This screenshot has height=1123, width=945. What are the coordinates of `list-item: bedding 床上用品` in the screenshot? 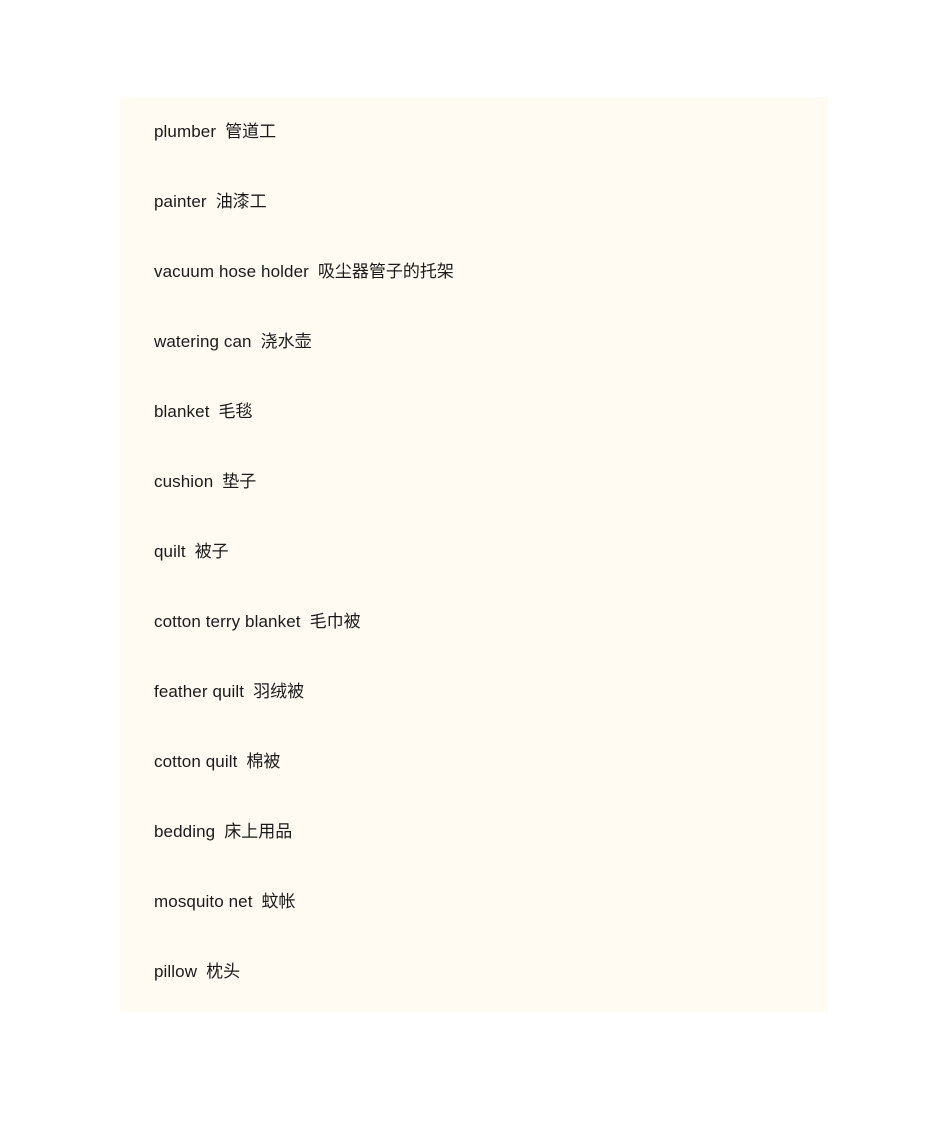 It's located at (474, 832).